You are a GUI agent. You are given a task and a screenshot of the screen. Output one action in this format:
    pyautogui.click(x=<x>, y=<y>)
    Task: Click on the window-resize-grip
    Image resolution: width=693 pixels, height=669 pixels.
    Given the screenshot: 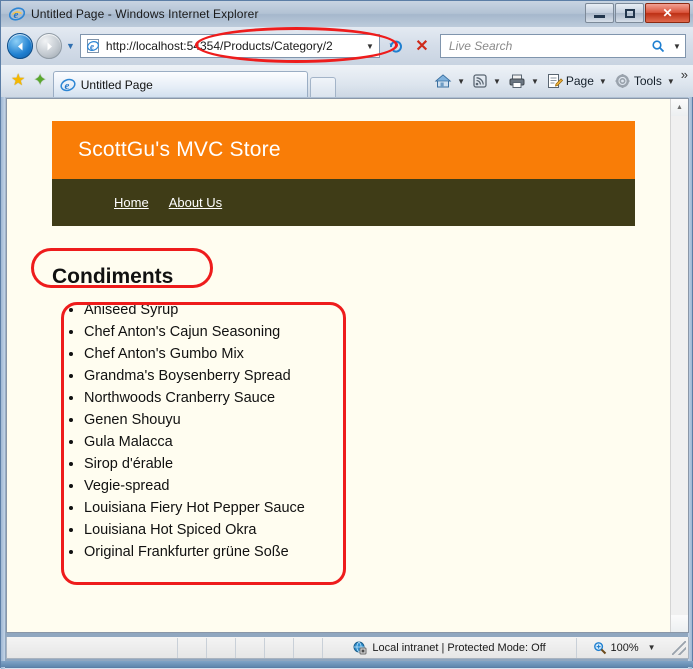 What is the action you would take?
    pyautogui.click(x=679, y=647)
    